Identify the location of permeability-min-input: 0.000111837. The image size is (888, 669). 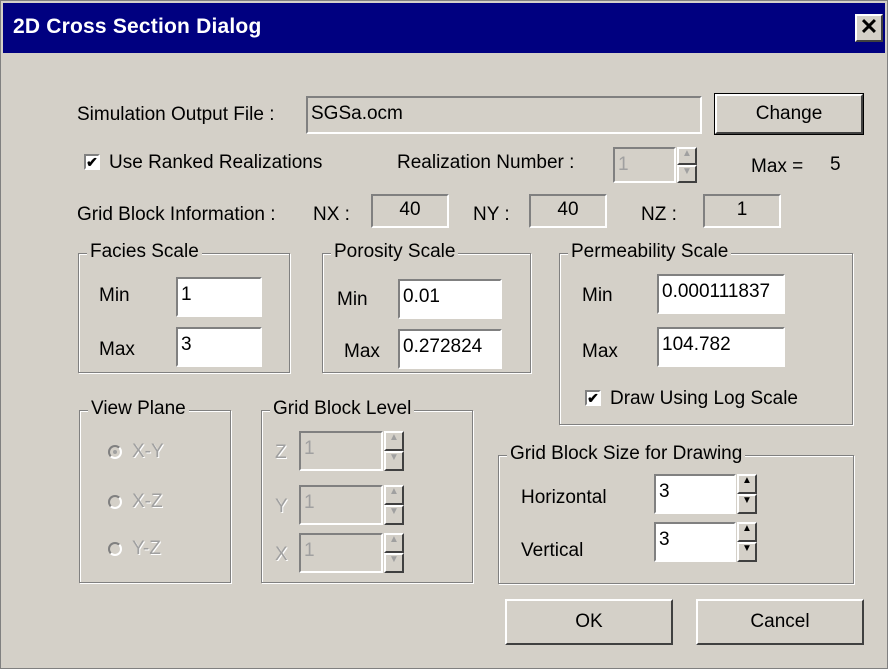
(721, 294).